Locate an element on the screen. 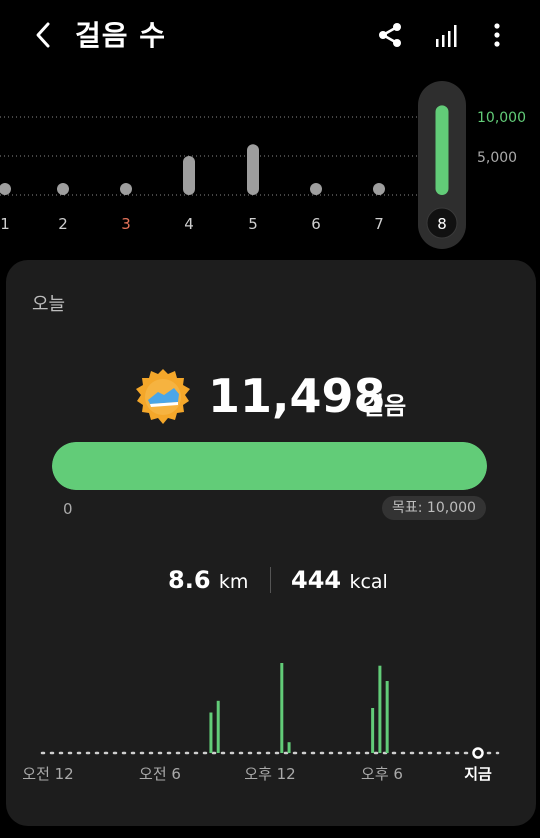  week-day-label-6: 6 is located at coordinates (316, 224).